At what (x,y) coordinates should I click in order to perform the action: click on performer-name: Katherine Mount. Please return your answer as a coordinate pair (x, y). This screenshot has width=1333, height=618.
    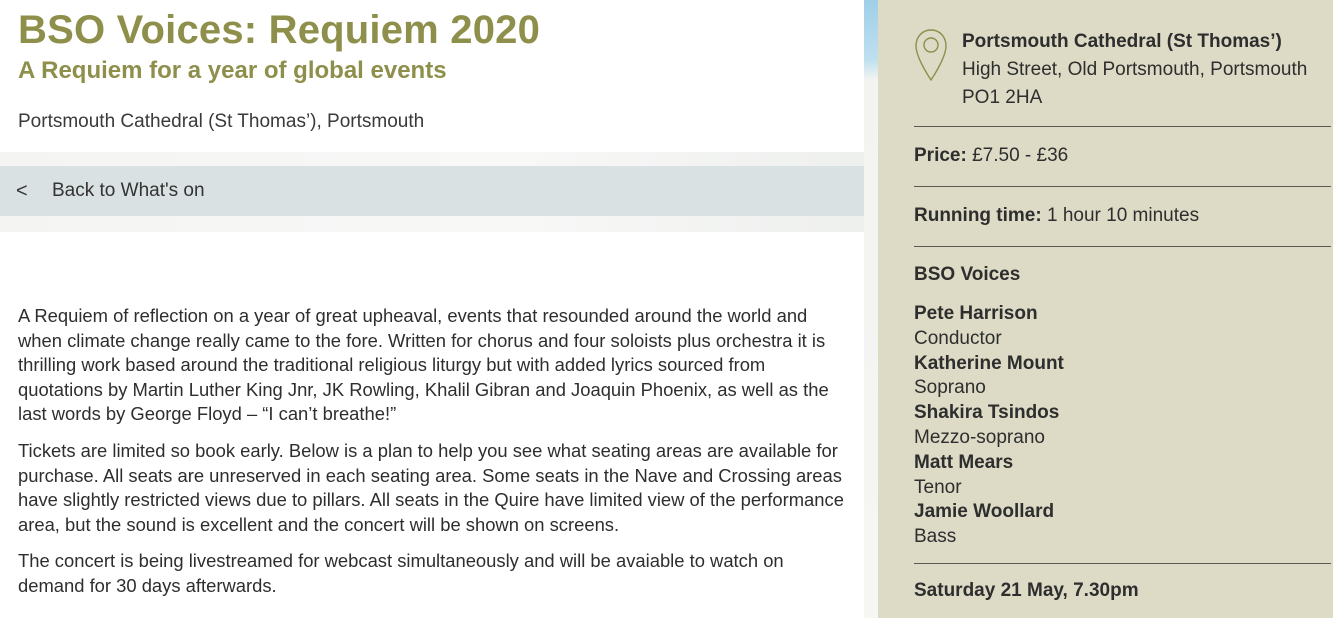
    Looking at the image, I should click on (989, 363).